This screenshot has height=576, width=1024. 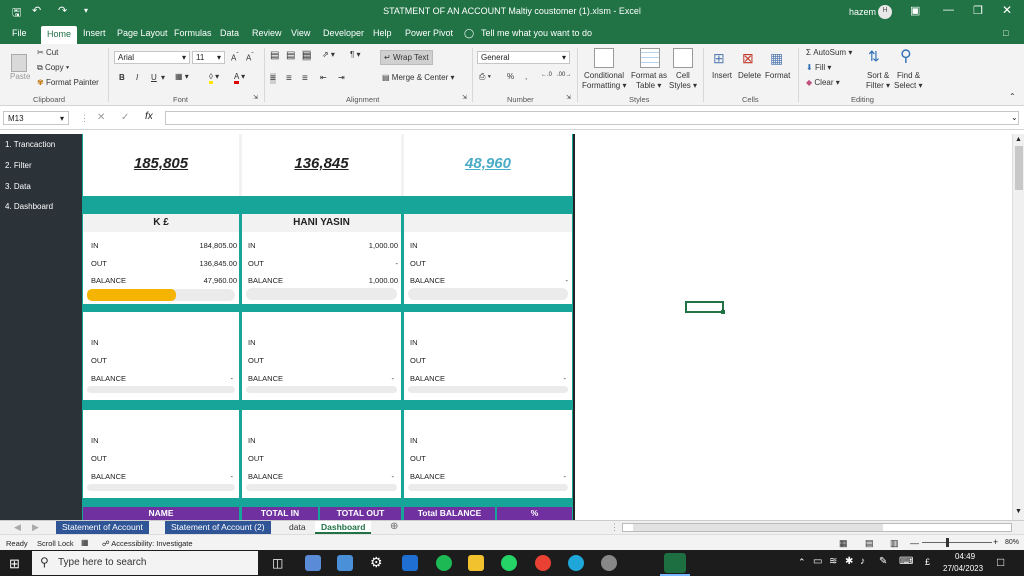 What do you see at coordinates (510, 76) in the screenshot?
I see `percent-icon: %` at bounding box center [510, 76].